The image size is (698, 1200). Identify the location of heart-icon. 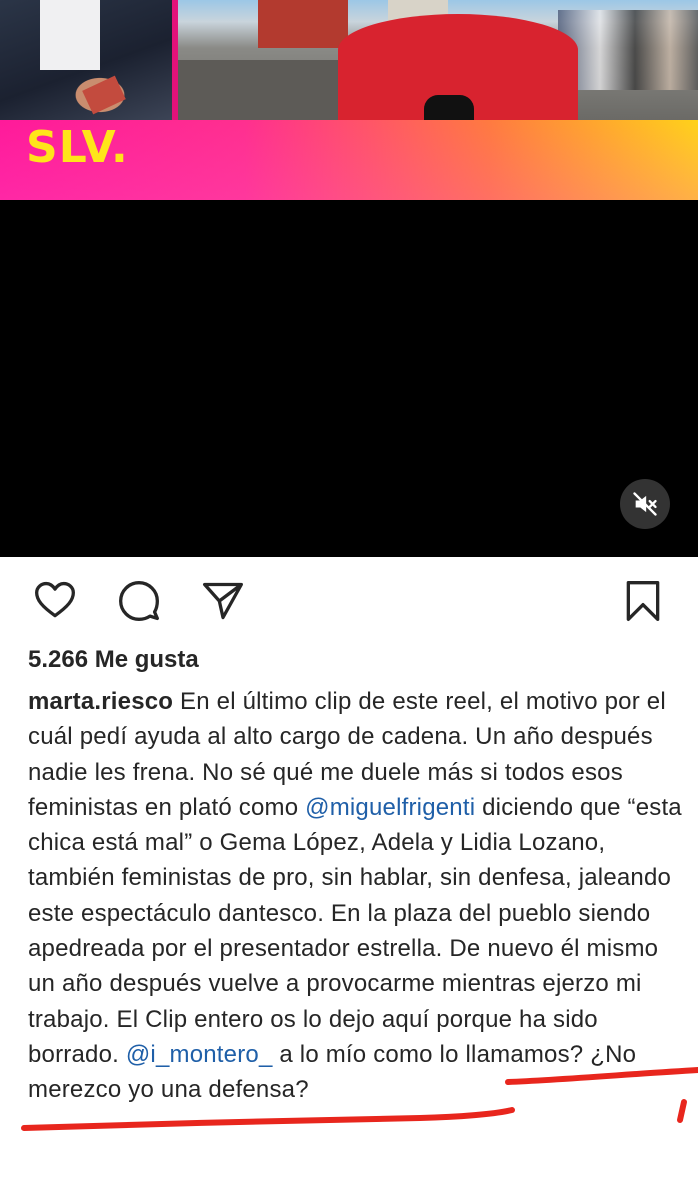
(55, 599).